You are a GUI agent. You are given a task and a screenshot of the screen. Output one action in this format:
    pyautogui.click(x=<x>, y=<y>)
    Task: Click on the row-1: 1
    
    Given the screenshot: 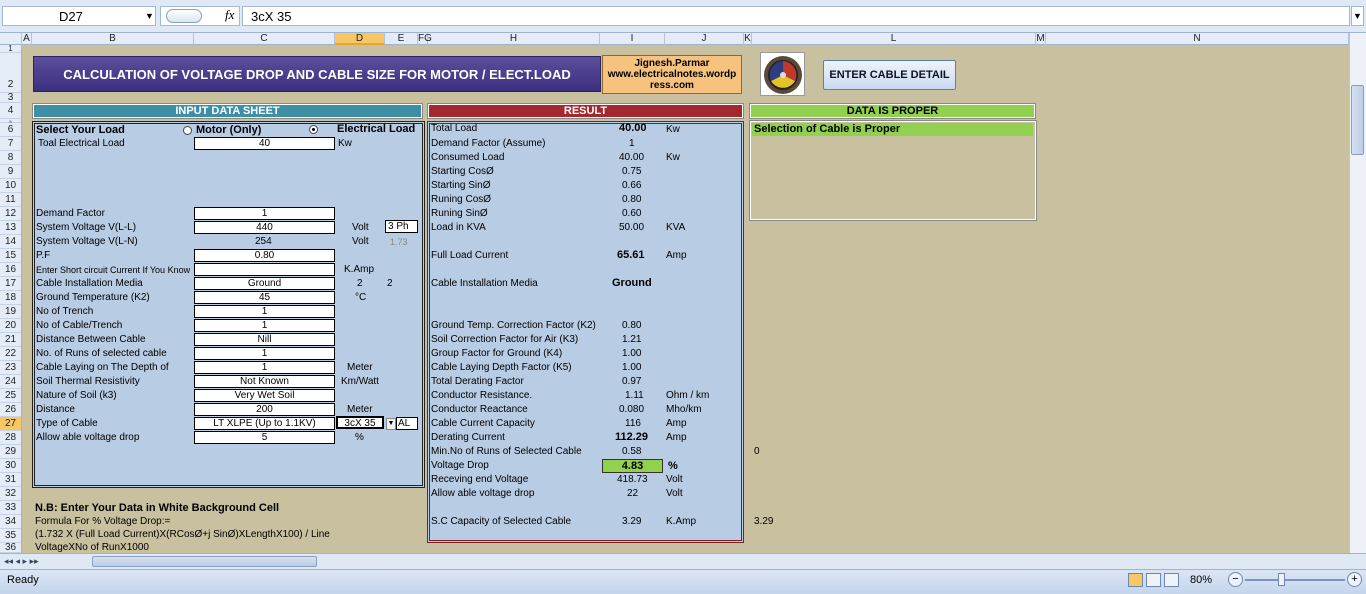 What is the action you would take?
    pyautogui.click(x=10, y=49)
    